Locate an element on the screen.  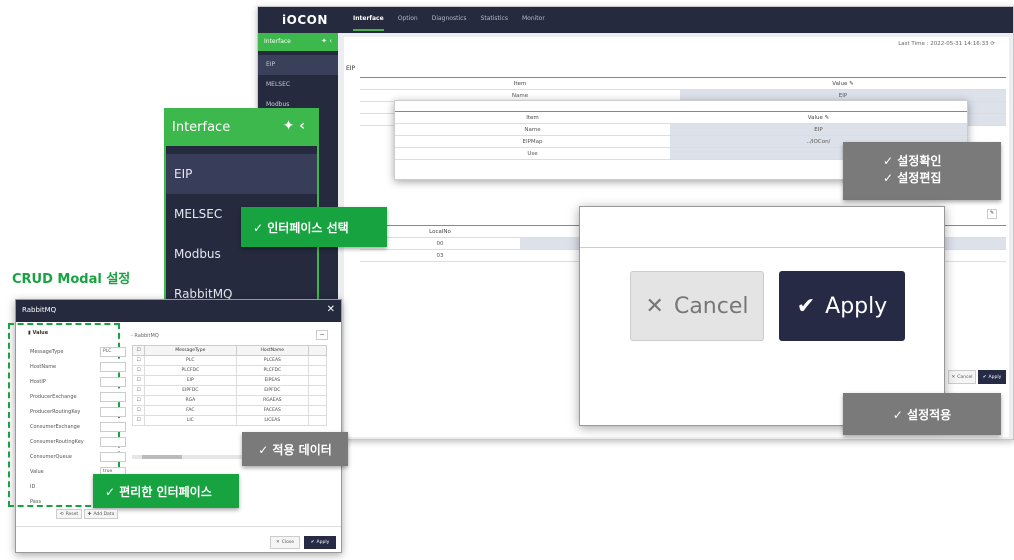
col-value: Value ✎ is located at coordinates (843, 83).